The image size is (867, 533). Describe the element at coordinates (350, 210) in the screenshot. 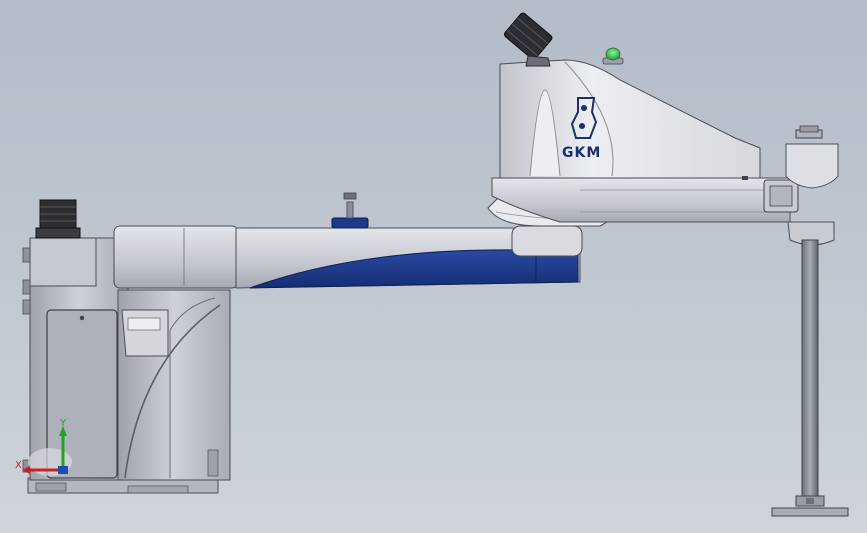

I see `arm-top-fitting` at that location.